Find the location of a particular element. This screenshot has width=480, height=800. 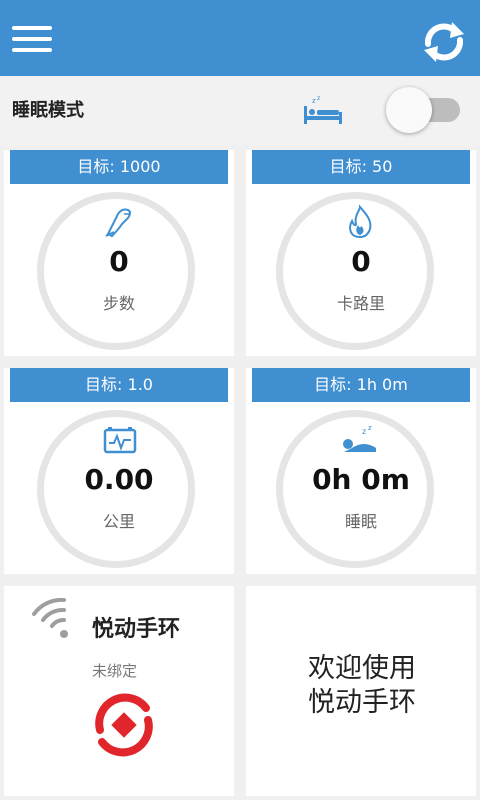

welcome-line-1: 欢迎使用 is located at coordinates (362, 668).